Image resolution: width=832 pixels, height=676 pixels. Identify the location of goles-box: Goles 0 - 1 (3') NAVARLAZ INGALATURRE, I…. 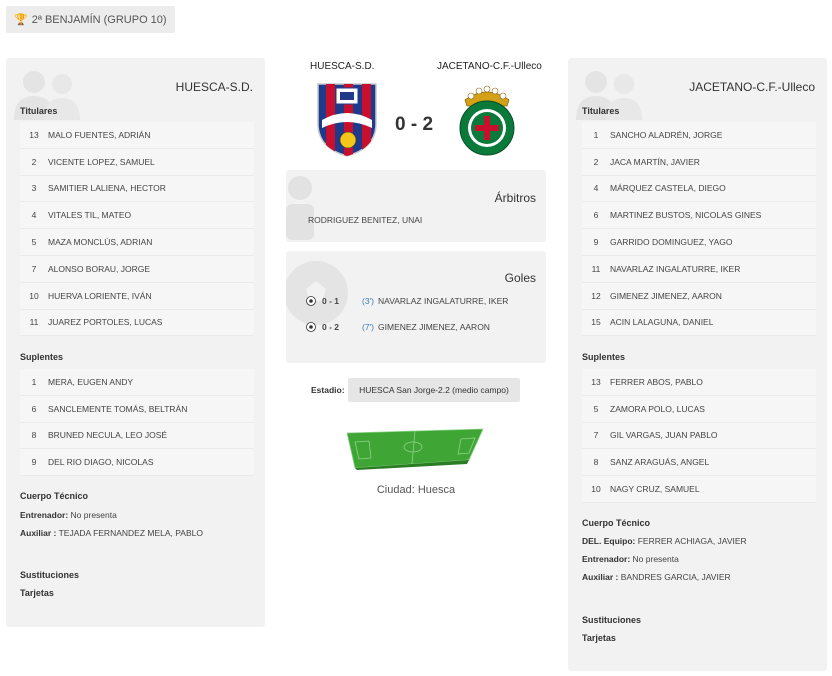
(416, 307).